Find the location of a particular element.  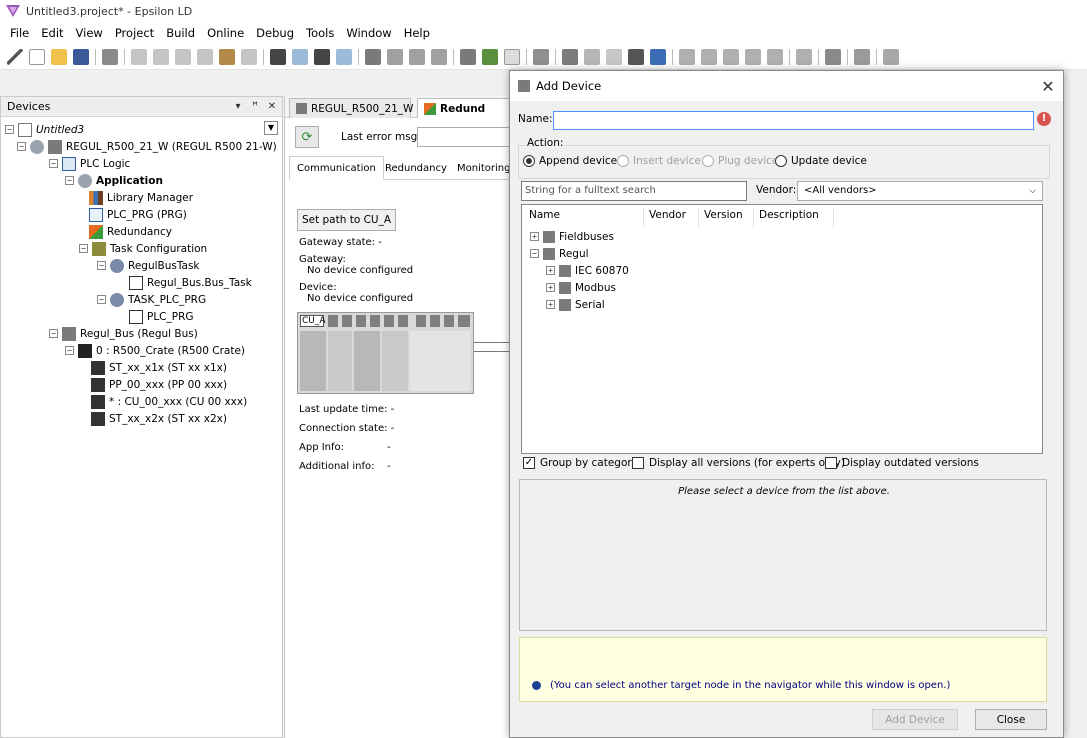

tree-node: PLC_PRG is located at coordinates (161, 316).